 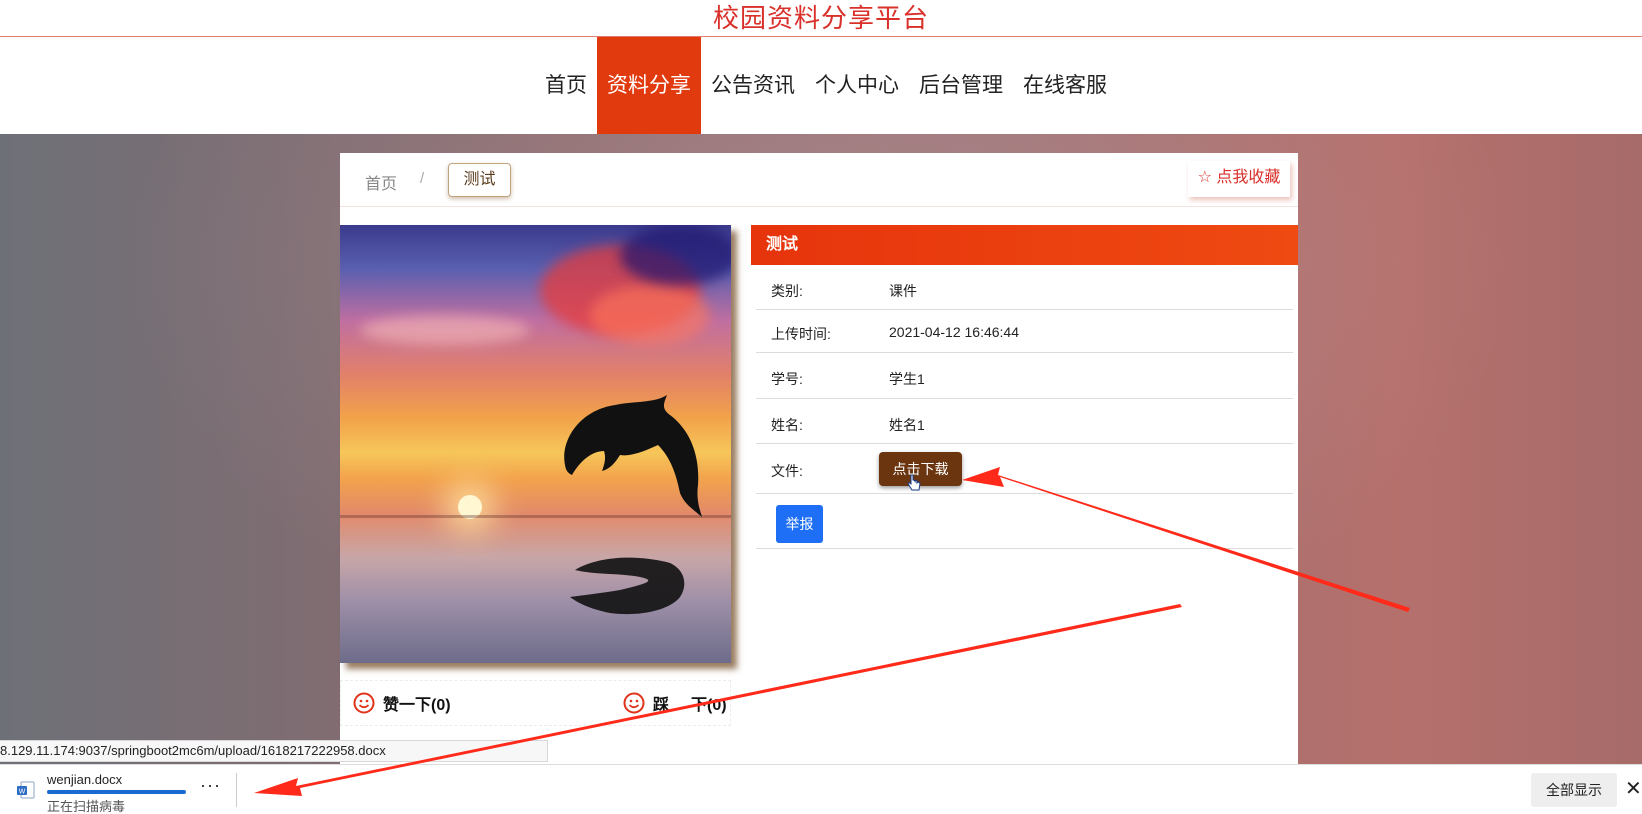 What do you see at coordinates (914, 482) in the screenshot?
I see `hand-cursor-icon` at bounding box center [914, 482].